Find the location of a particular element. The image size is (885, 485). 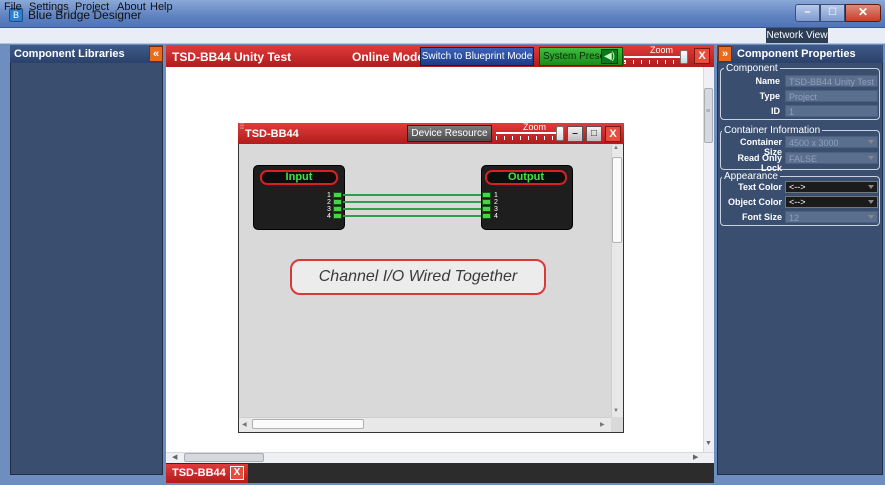

output-pin-number: 4 is located at coordinates (496, 216).